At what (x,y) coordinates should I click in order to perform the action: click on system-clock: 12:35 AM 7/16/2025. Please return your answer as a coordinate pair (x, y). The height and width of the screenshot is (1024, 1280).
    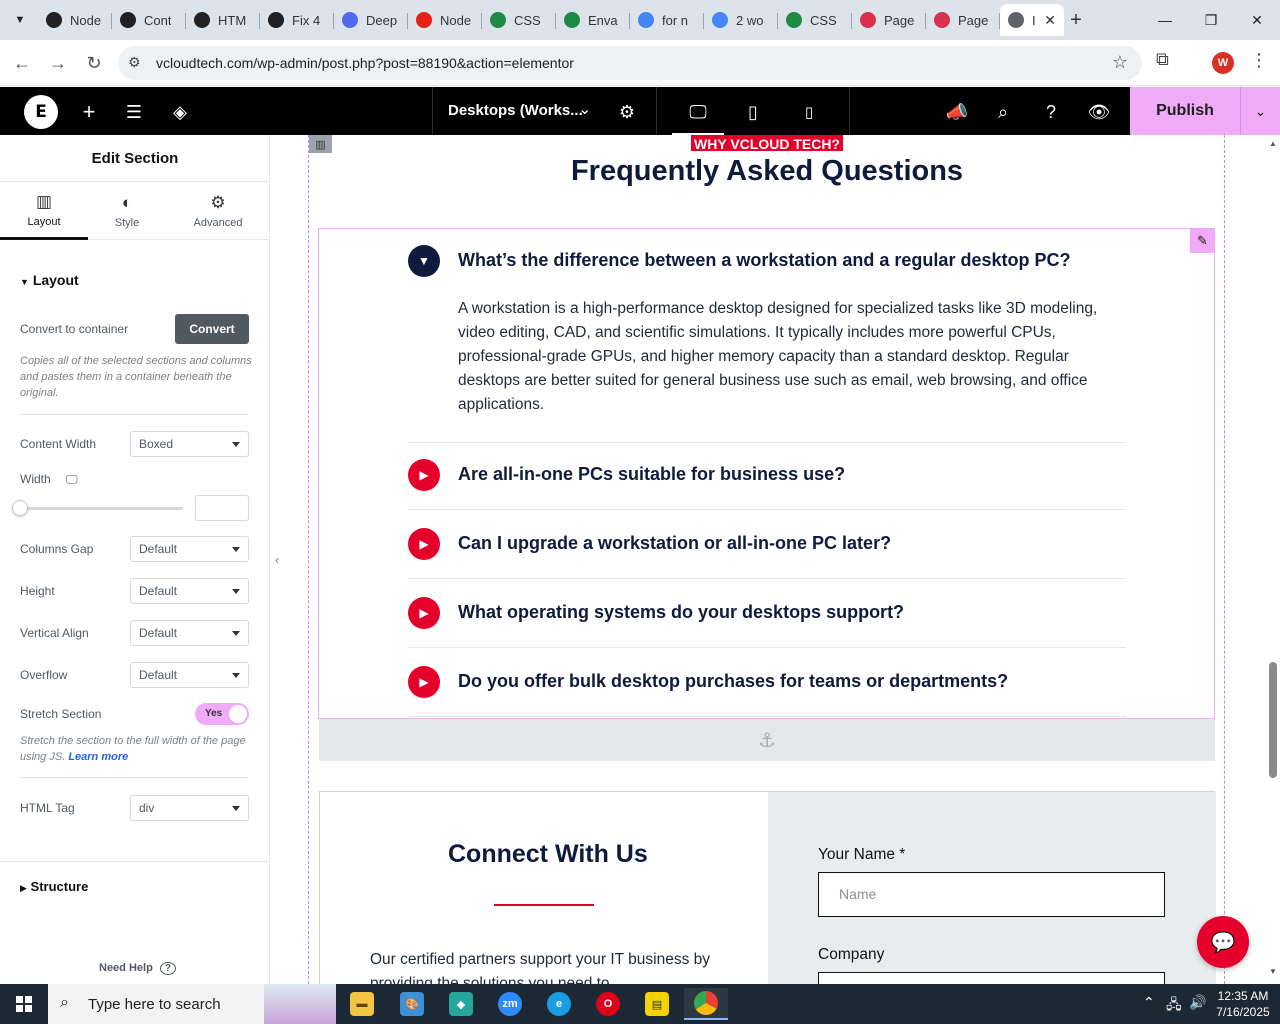
    Looking at the image, I should click on (1243, 1004).